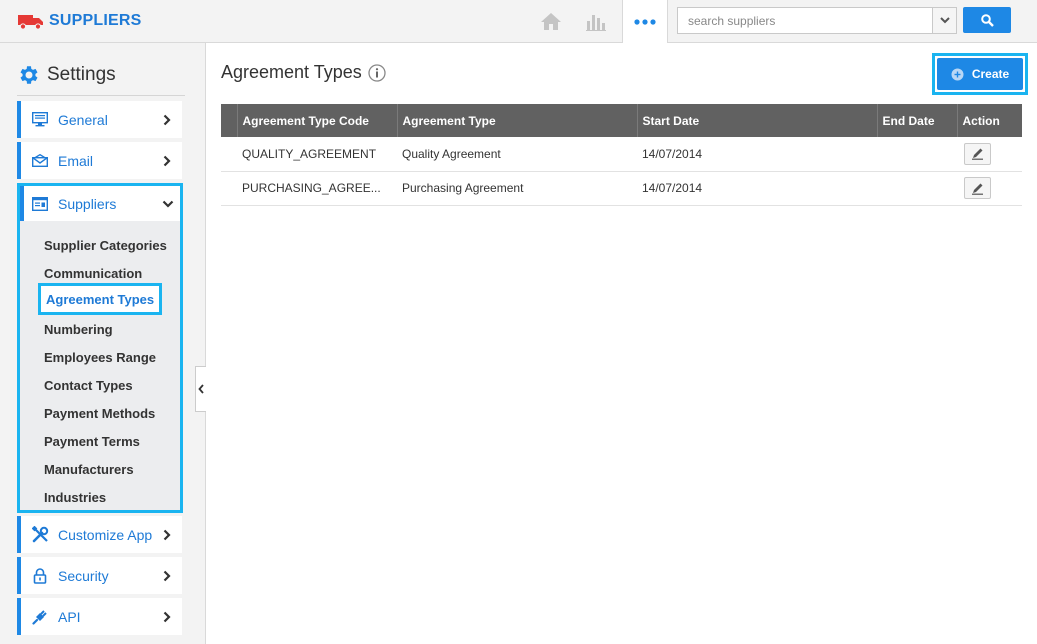 The image size is (1037, 644). I want to click on plus-circle-icon, so click(957, 74).